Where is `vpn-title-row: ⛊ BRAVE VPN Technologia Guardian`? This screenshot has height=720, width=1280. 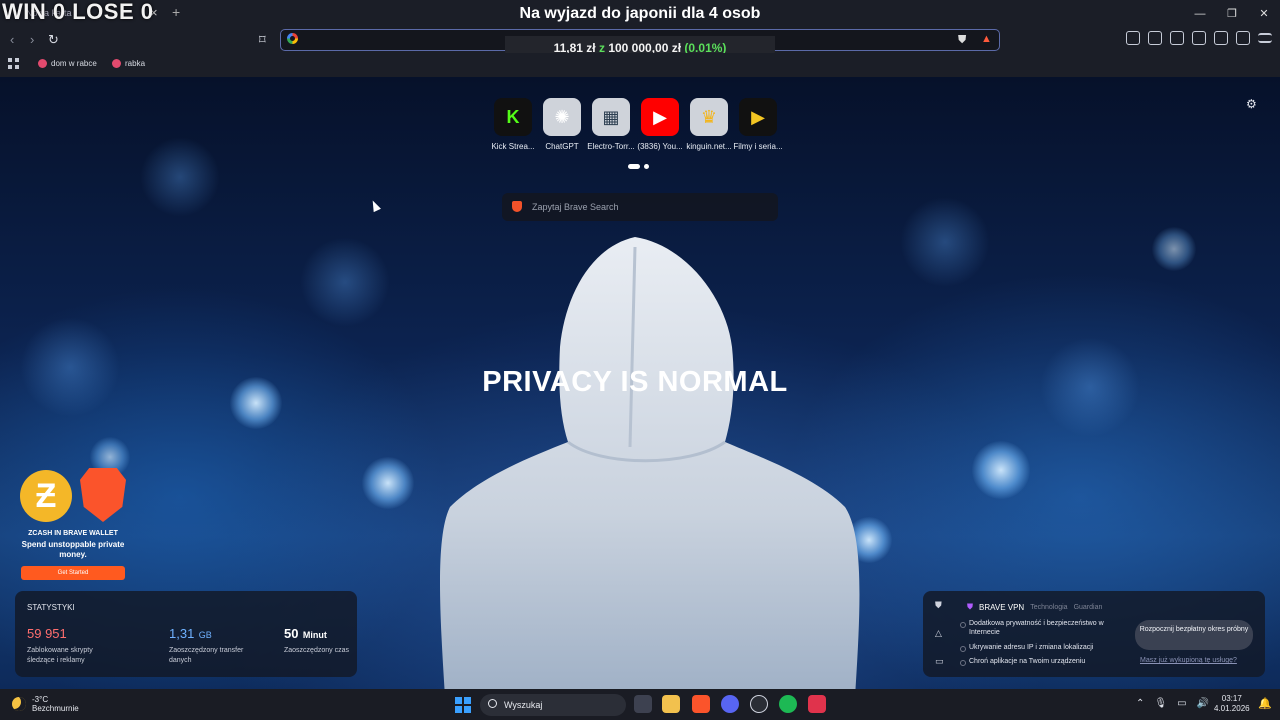
vpn-title-row: ⛊ BRAVE VPN Technologia Guardian is located at coordinates (1034, 607).